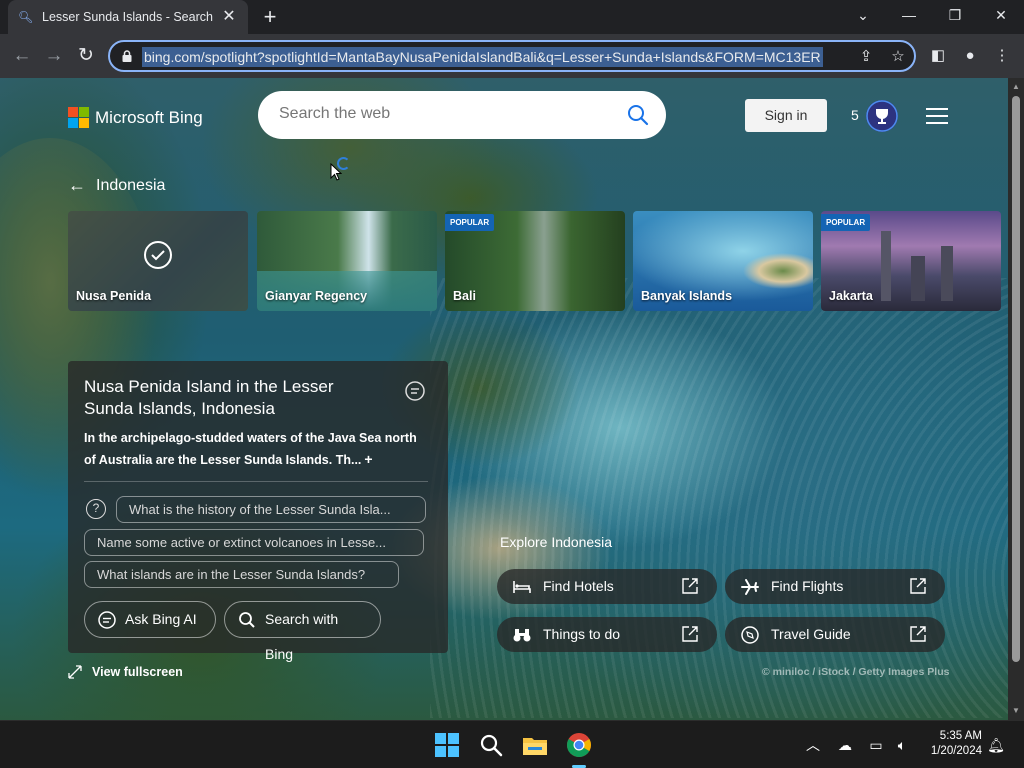  I want to click on rewards-points: 5, so click(855, 115).